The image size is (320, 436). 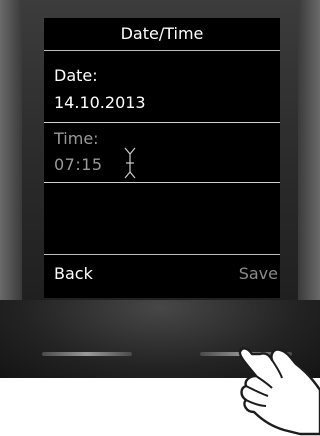 I want to click on date-field: 14.10.2013, so click(x=100, y=102).